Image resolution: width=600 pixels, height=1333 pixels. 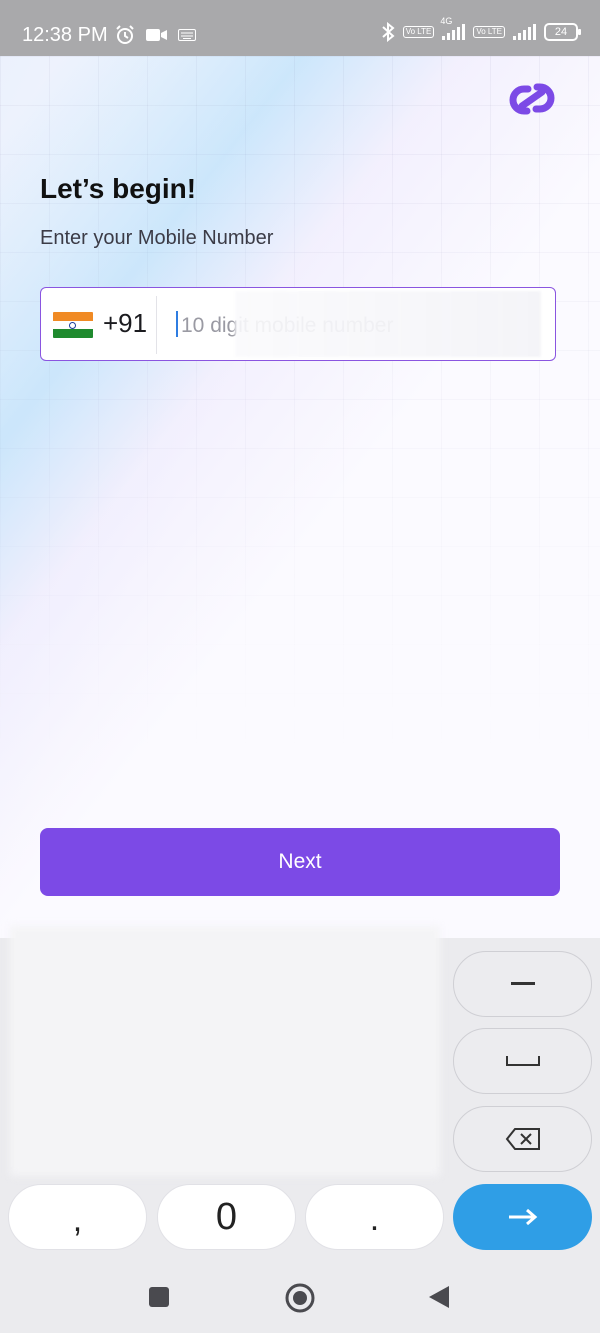 What do you see at coordinates (125, 323) in the screenshot?
I see `country-code: +91` at bounding box center [125, 323].